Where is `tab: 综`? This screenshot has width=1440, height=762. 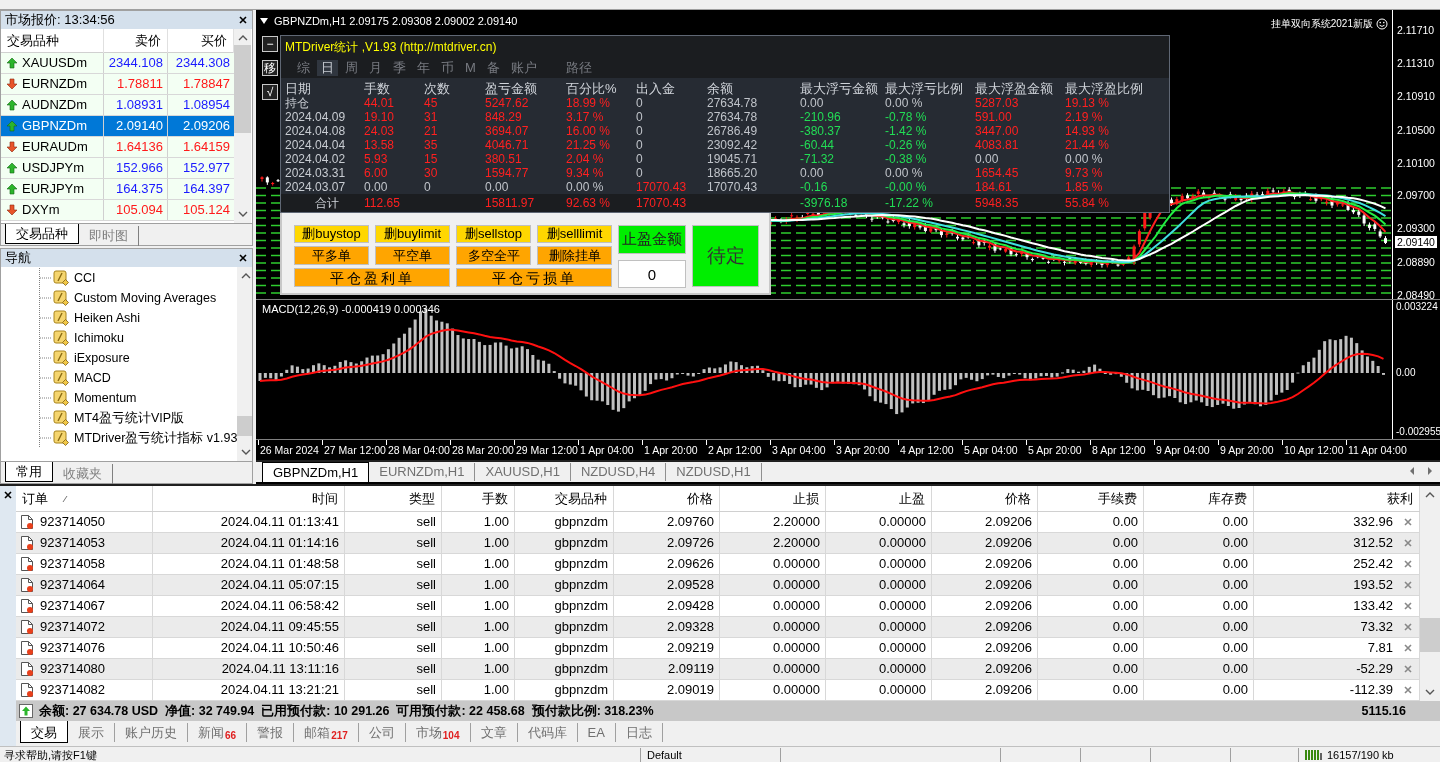
tab: 综 is located at coordinates (303, 68).